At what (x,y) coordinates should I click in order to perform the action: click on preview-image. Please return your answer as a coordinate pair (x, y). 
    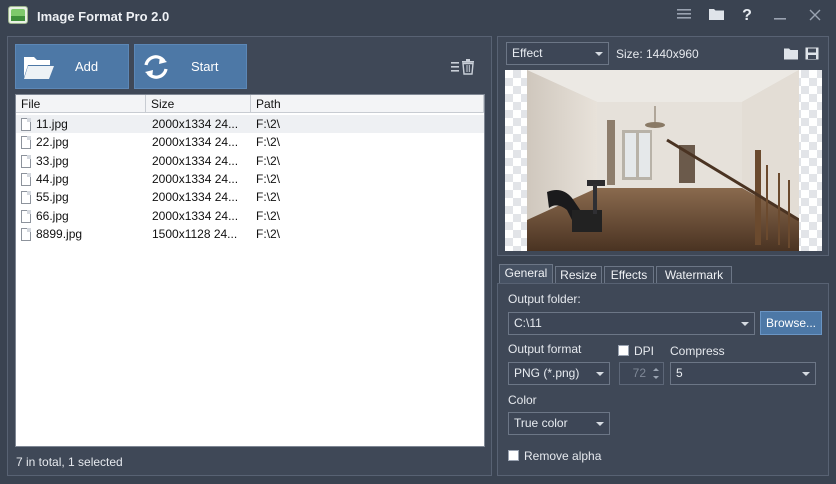
    Looking at the image, I should click on (663, 160).